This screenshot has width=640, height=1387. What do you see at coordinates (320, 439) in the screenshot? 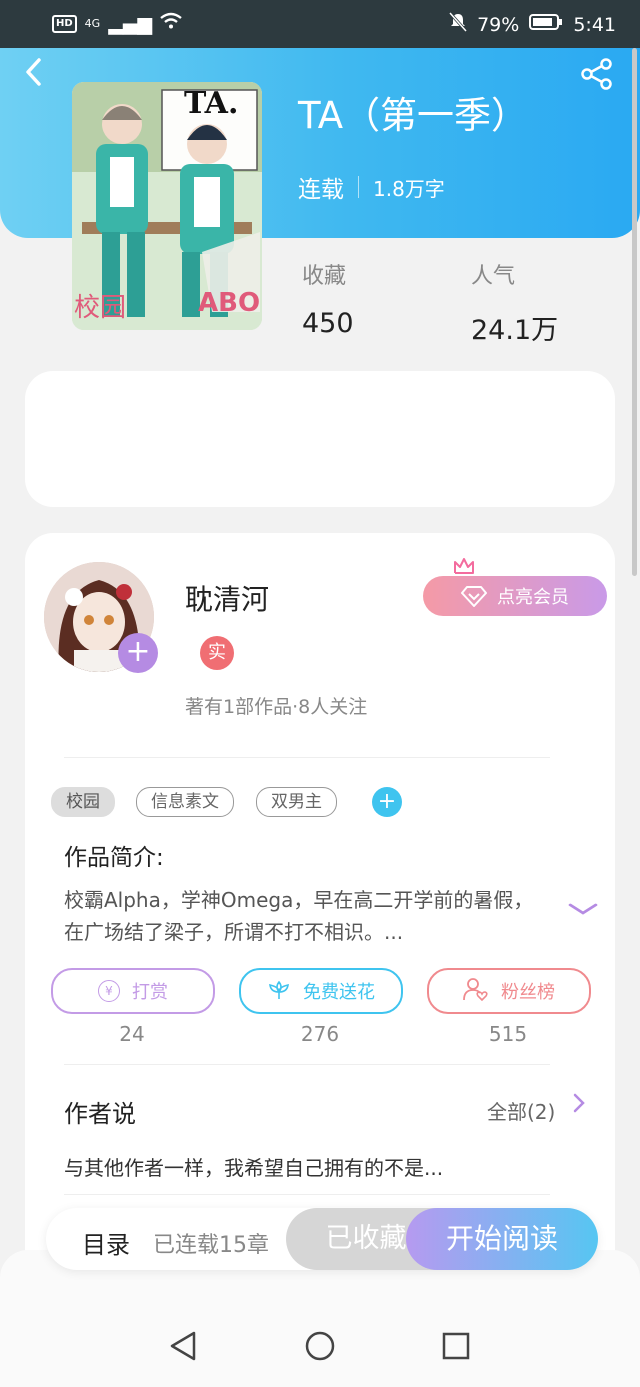
I see `placeholder-card` at bounding box center [320, 439].